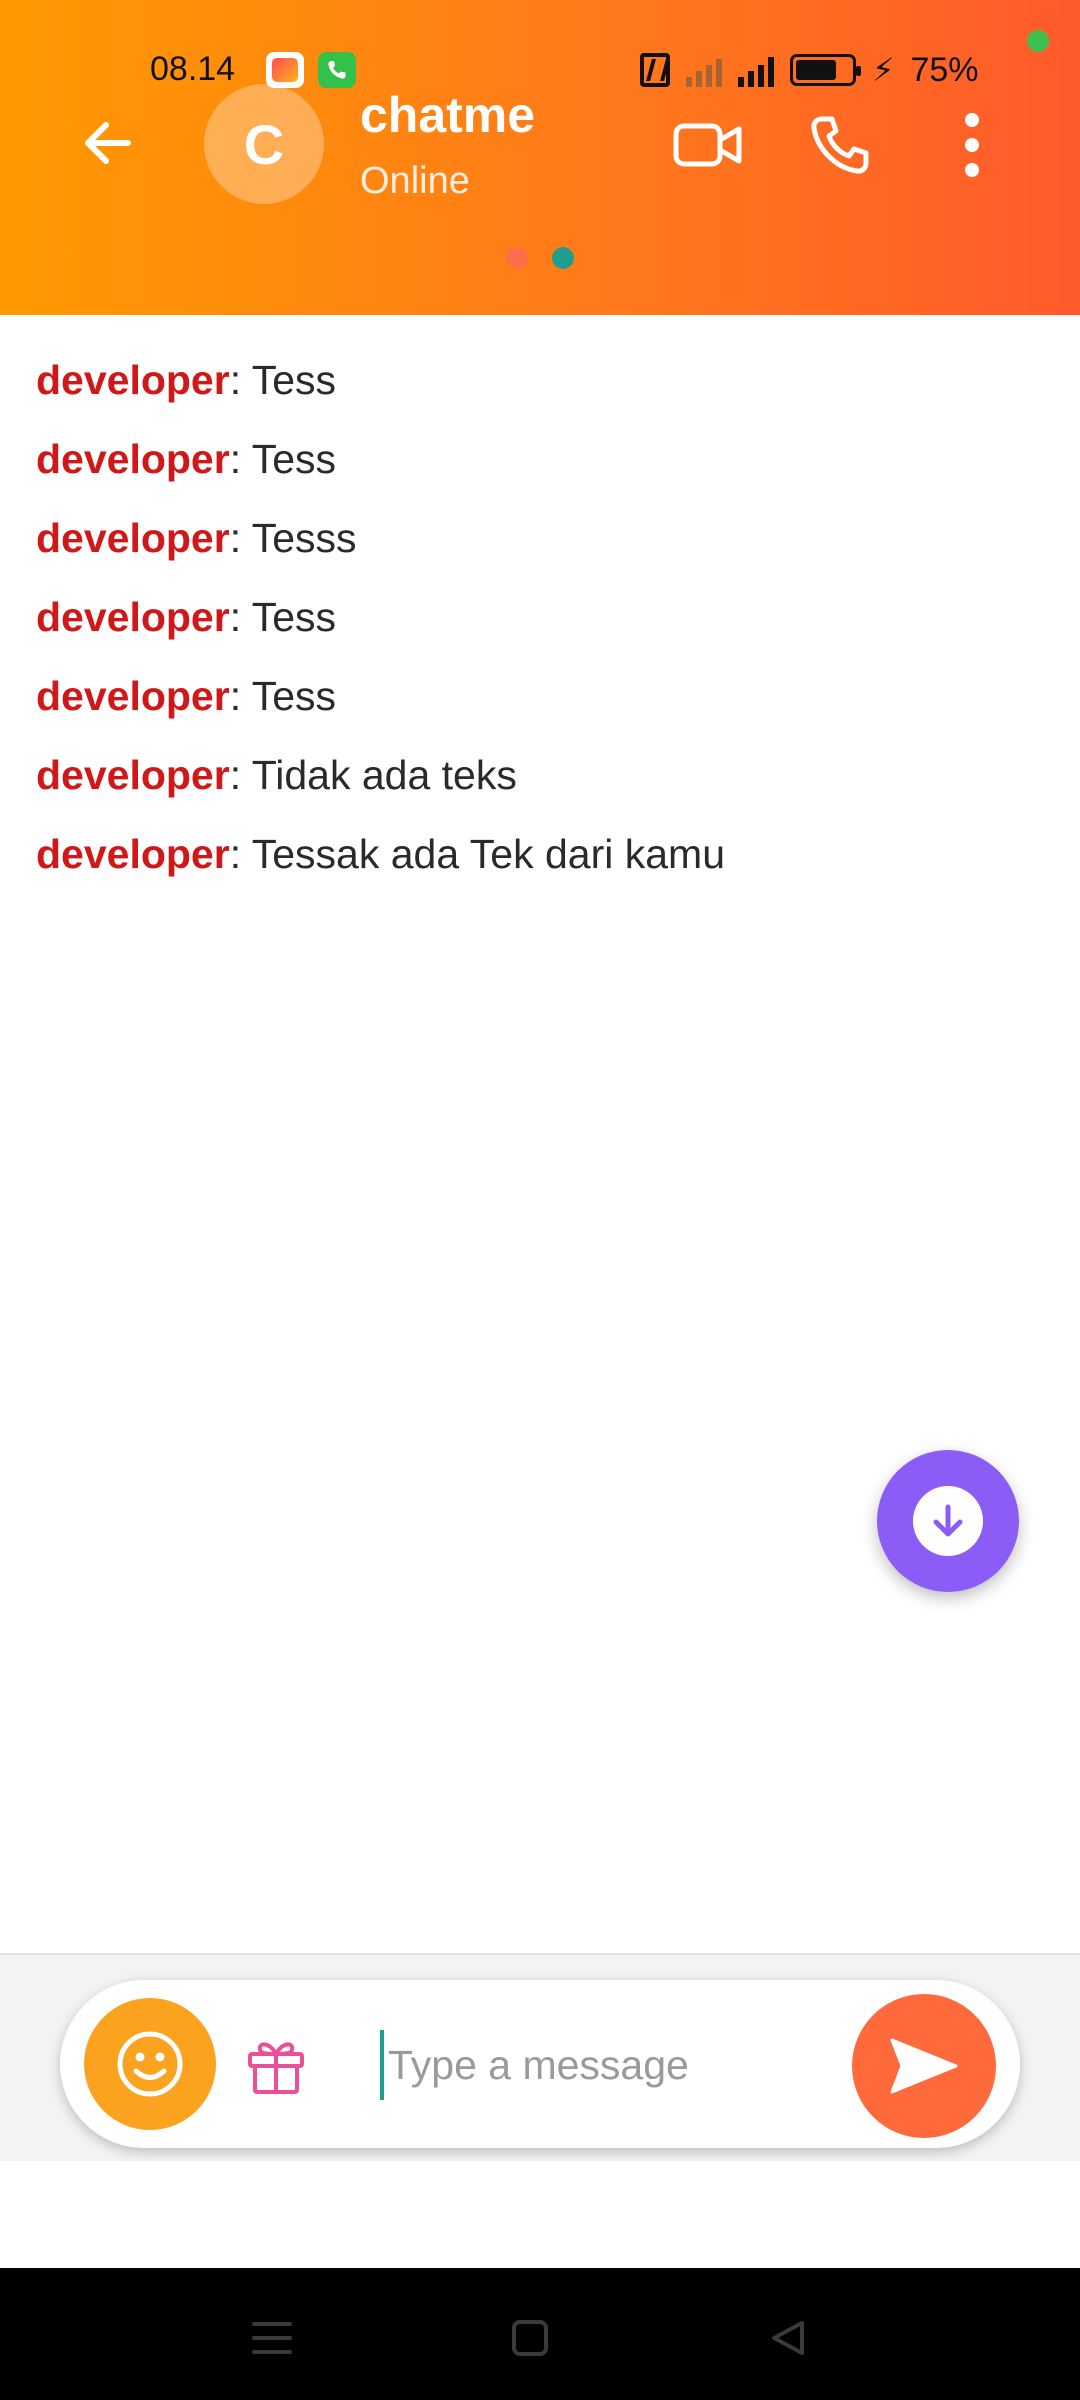 This screenshot has height=2400, width=1080. I want to click on back-arrow-icon, so click(107, 142).